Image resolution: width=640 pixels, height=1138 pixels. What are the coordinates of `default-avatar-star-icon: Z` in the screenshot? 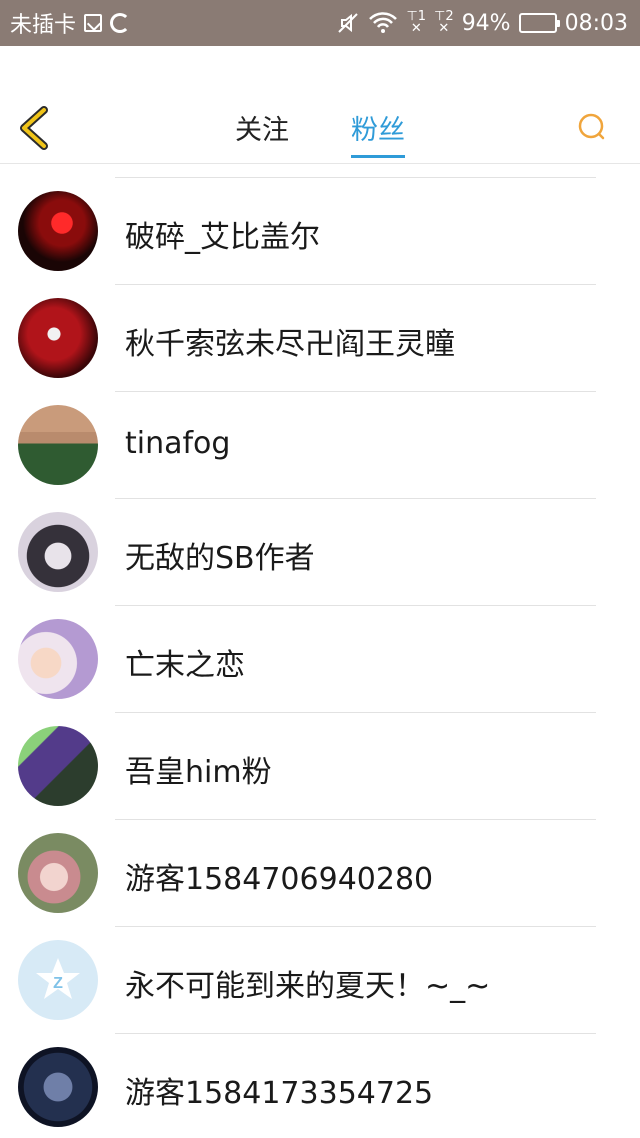 It's located at (58, 978).